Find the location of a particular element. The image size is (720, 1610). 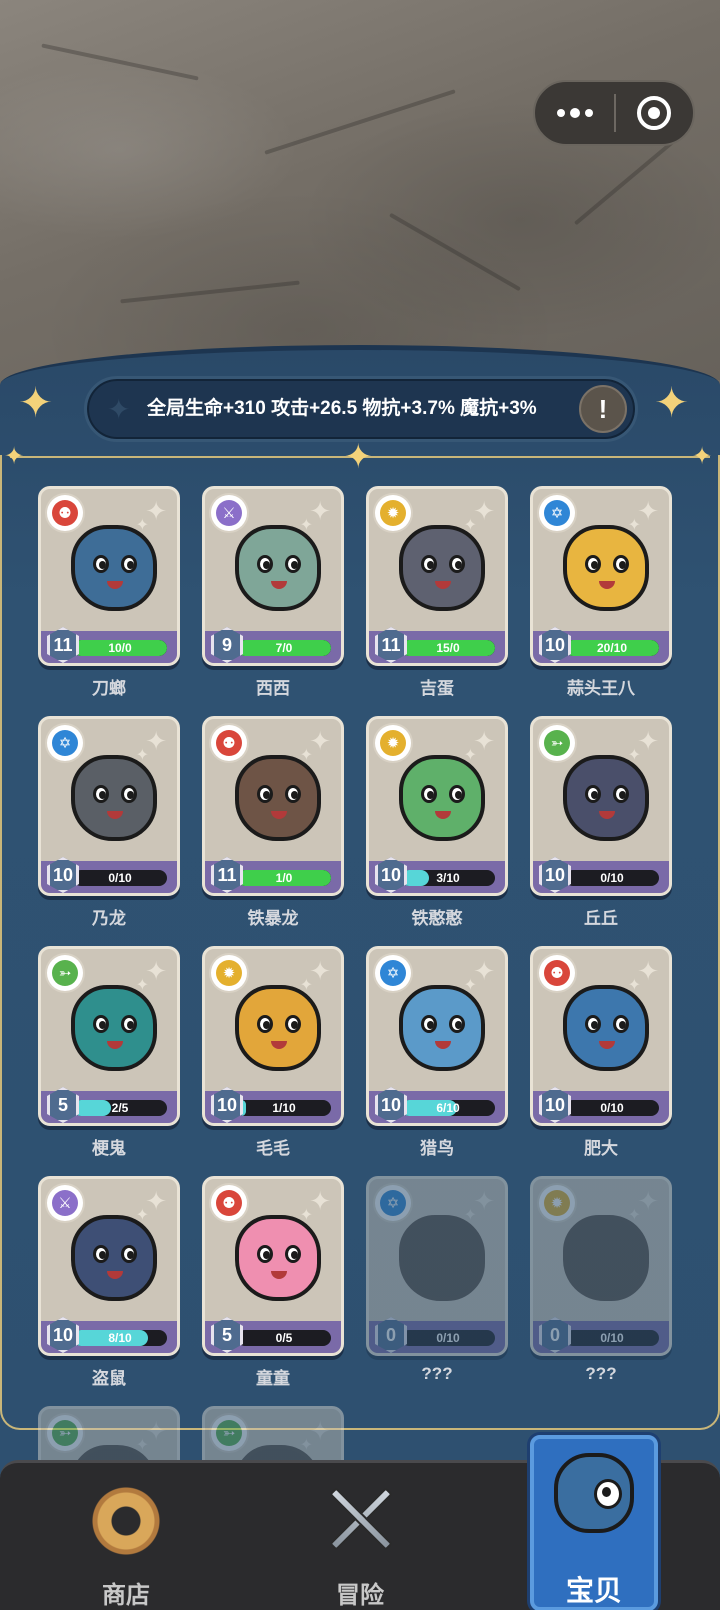

pet-name: ??? is located at coordinates (437, 1373).